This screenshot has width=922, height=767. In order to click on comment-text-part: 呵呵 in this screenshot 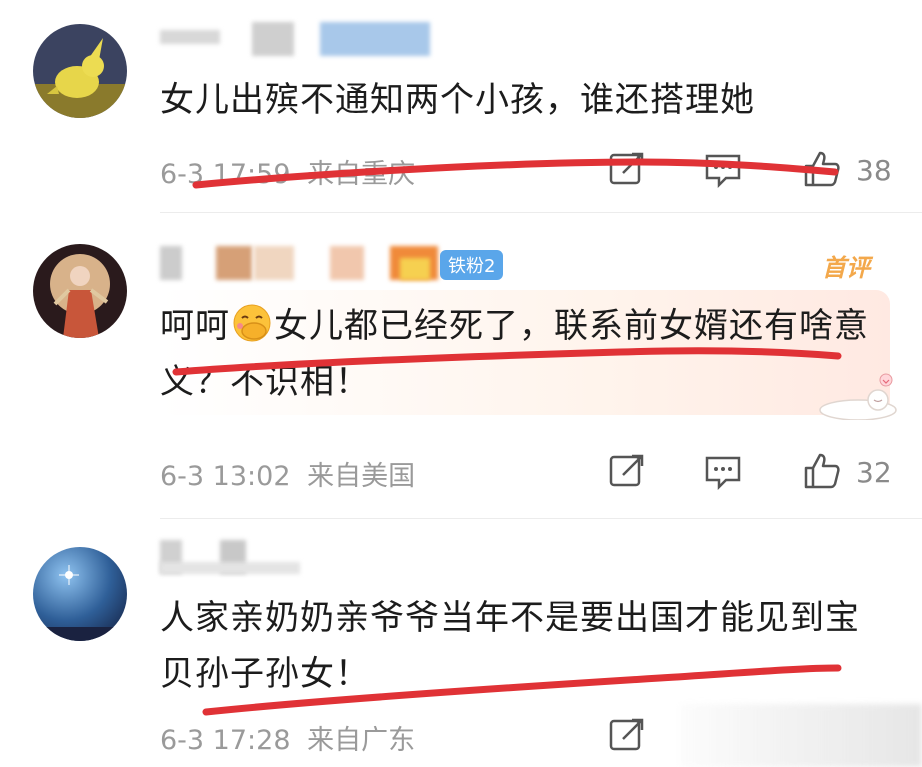, I will do `click(195, 326)`.